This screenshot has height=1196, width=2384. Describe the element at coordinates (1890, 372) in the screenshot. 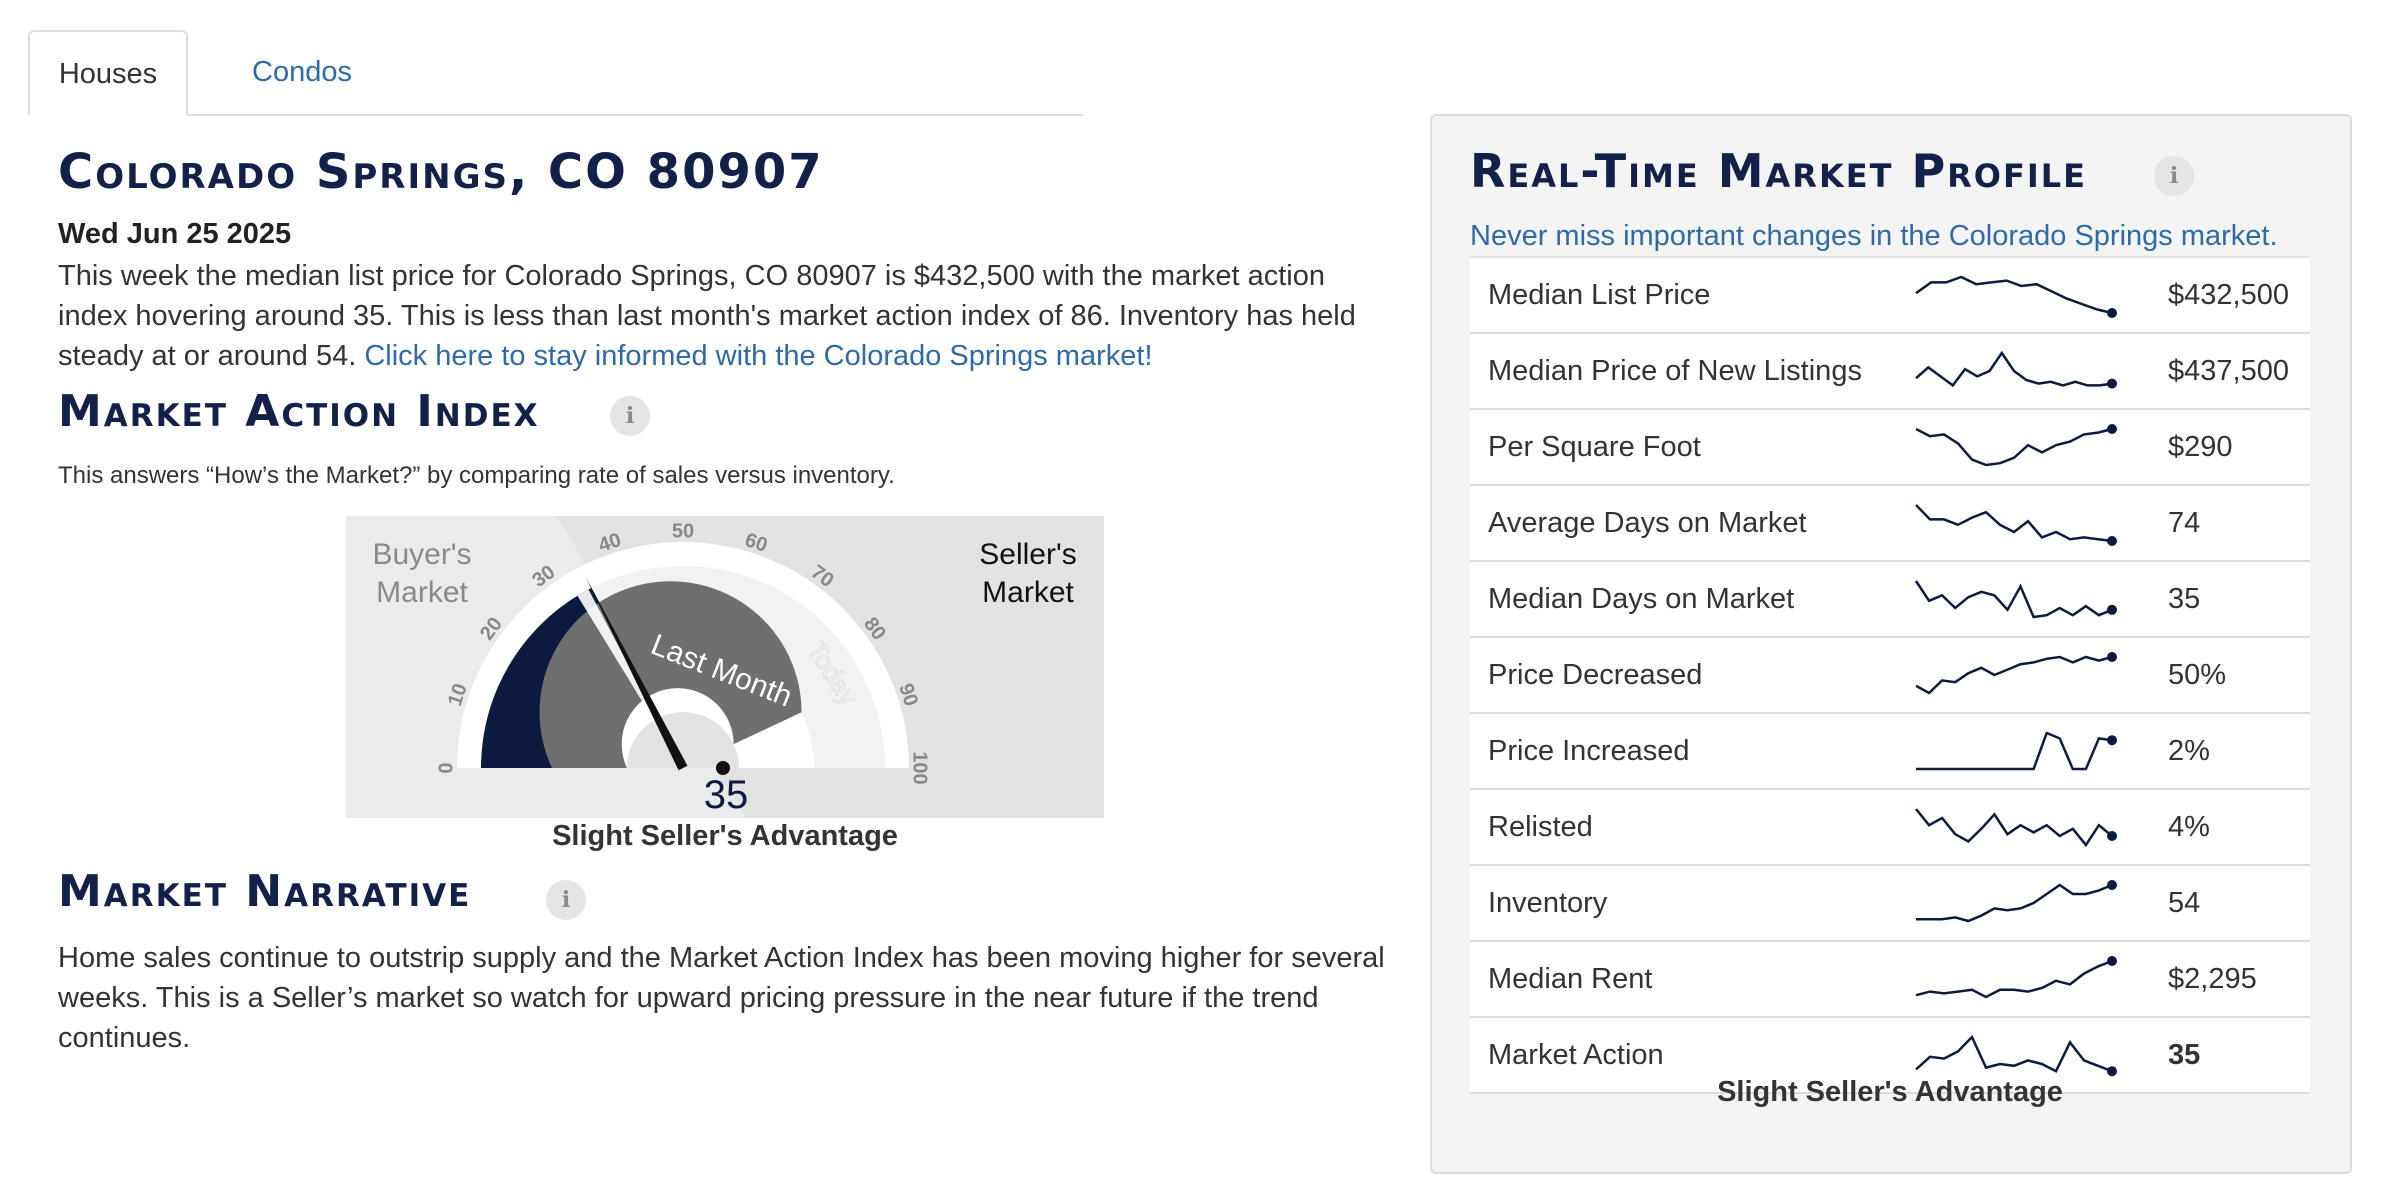

I see `table-row: Median Price of New Listings $437,500` at that location.